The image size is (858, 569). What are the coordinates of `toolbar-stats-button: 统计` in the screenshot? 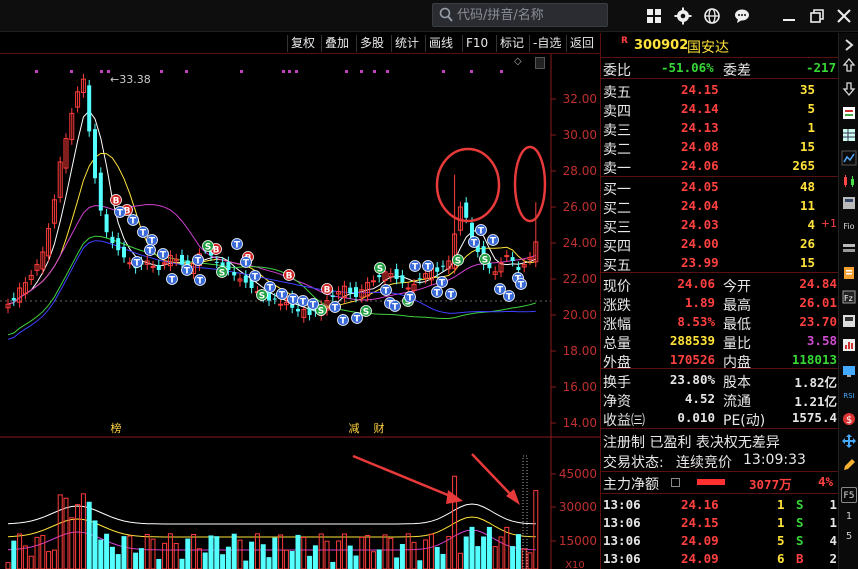 It's located at (406, 43).